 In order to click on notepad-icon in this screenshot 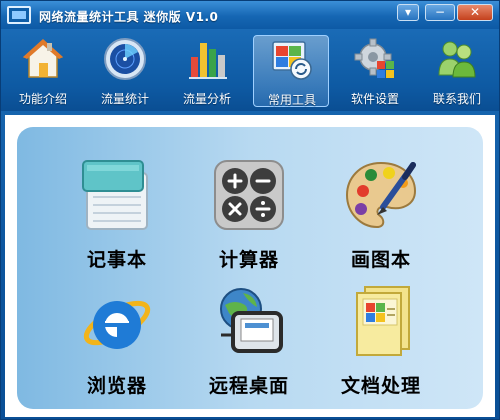, I will do `click(115, 195)`.